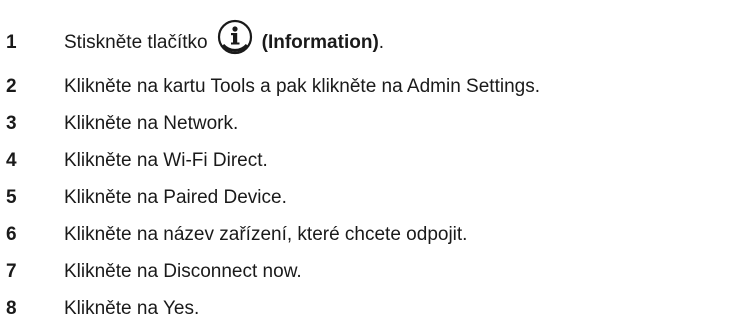 Image resolution: width=739 pixels, height=329 pixels. Describe the element at coordinates (369, 124) in the screenshot. I see `step-3: 3 Klikněte na Network.` at that location.